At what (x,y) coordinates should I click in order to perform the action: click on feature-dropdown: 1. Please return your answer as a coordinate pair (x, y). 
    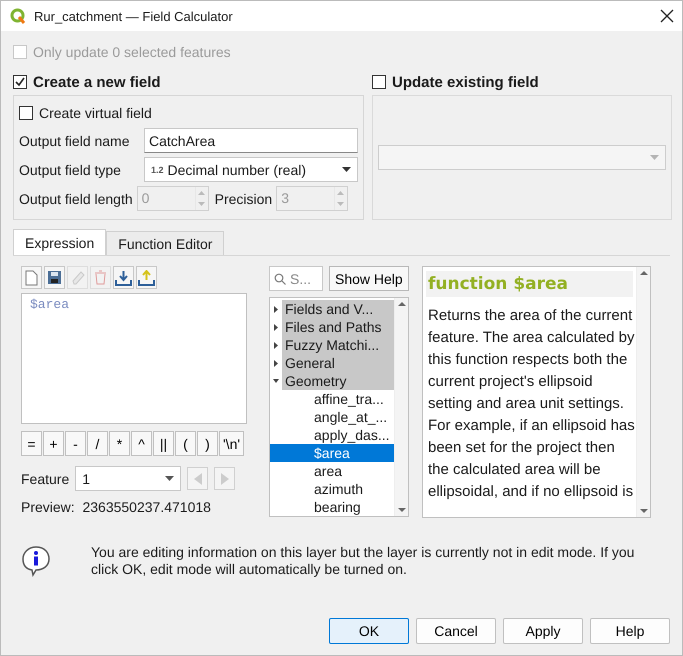
    Looking at the image, I should click on (128, 478).